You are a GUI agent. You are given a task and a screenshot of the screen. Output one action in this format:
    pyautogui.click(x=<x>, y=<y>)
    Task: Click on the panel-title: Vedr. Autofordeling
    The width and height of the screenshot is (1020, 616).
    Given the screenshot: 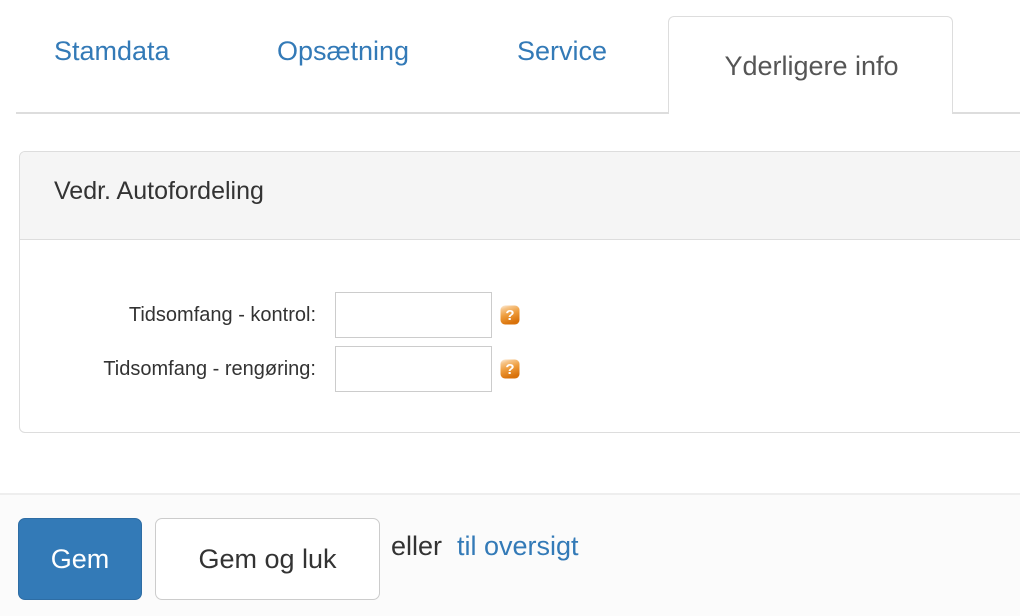 What is the action you would take?
    pyautogui.click(x=159, y=191)
    